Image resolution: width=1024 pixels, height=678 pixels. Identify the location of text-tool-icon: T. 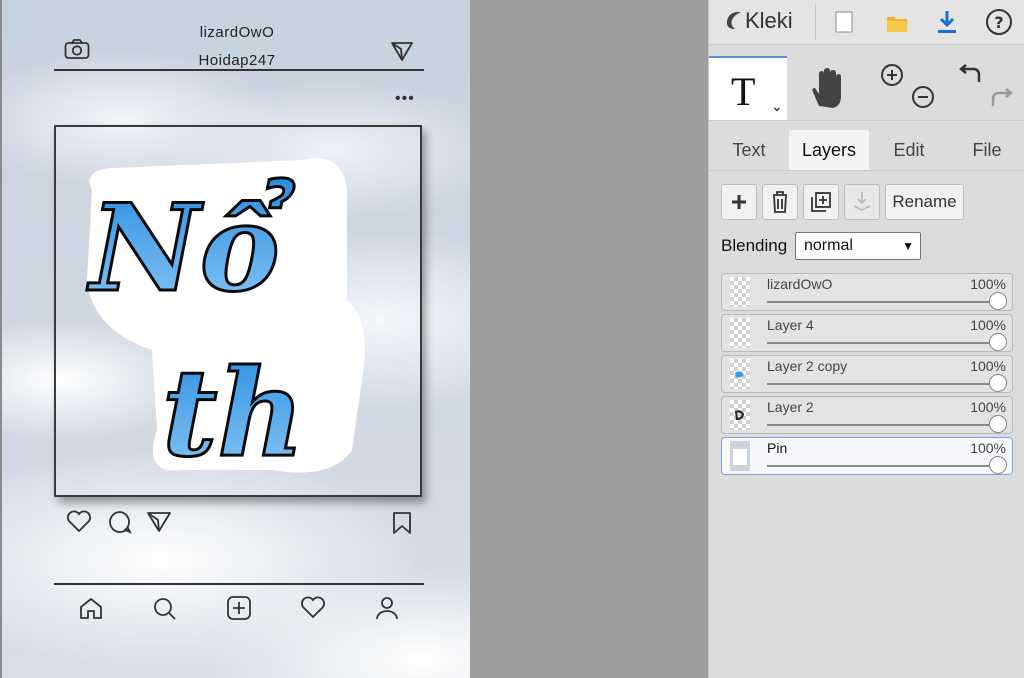
(743, 91).